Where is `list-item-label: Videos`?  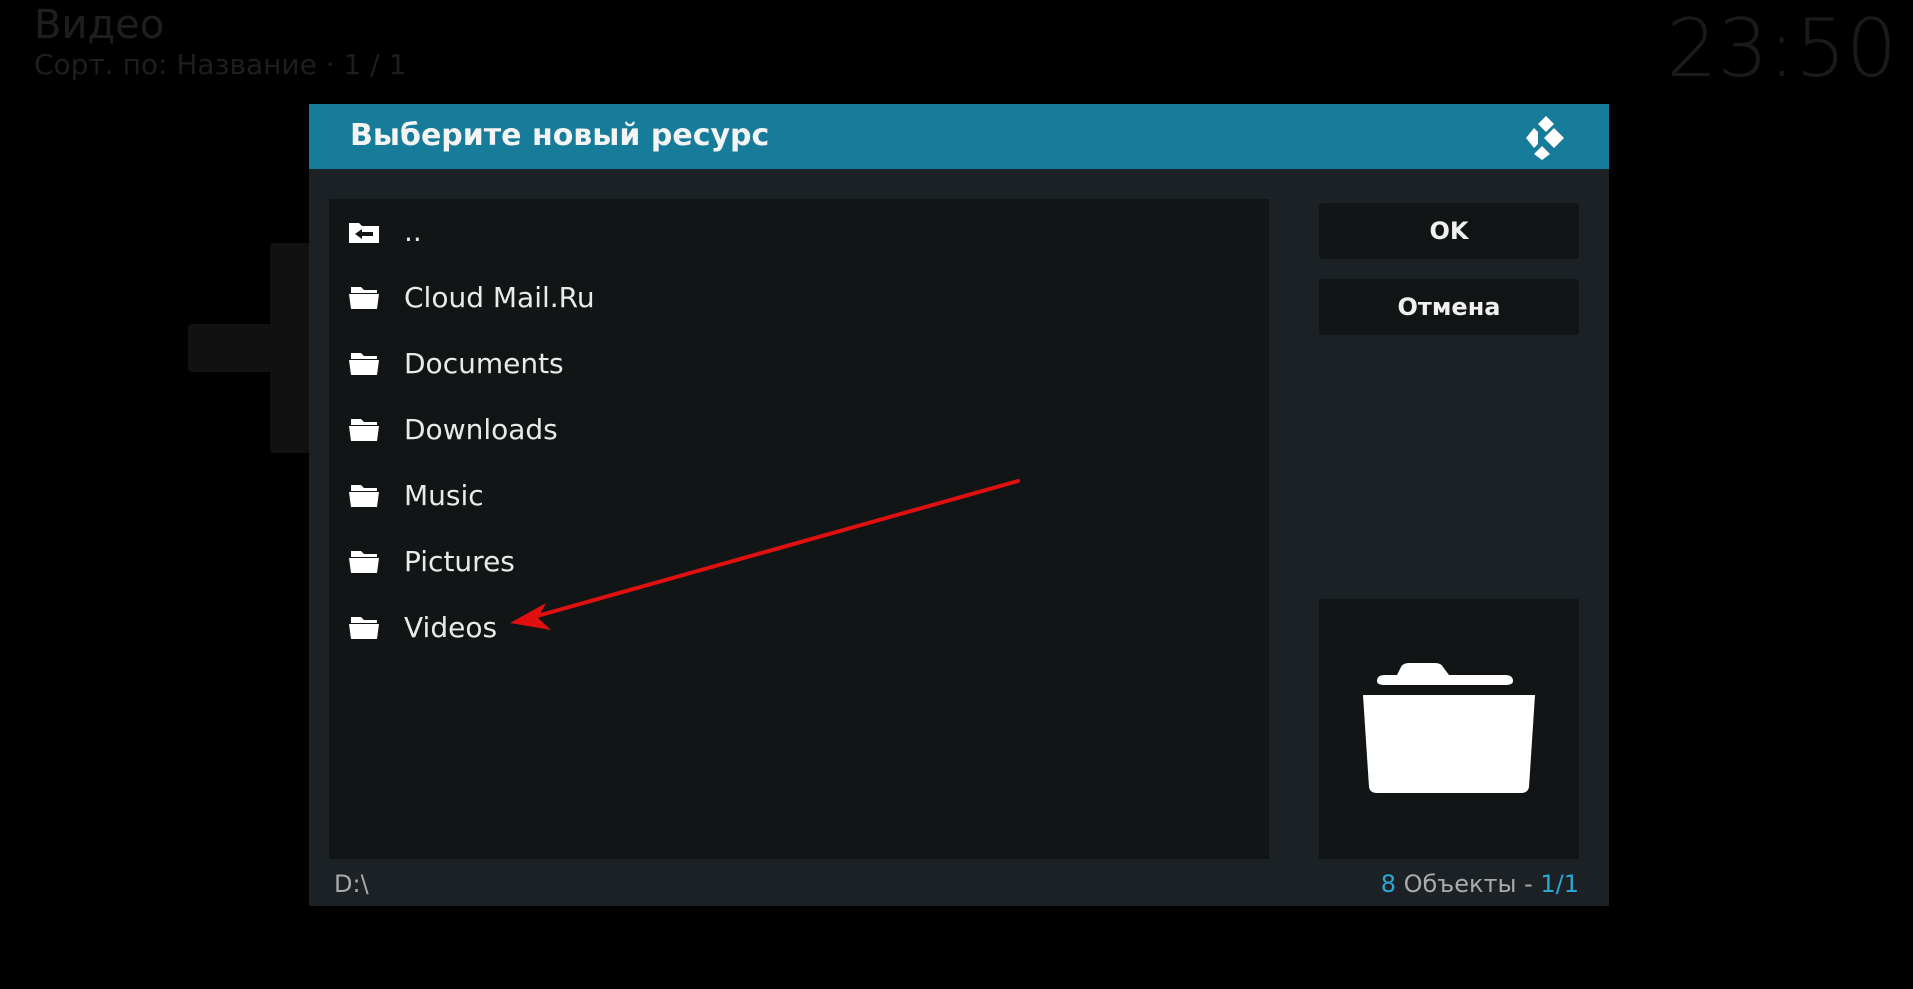 list-item-label: Videos is located at coordinates (451, 627).